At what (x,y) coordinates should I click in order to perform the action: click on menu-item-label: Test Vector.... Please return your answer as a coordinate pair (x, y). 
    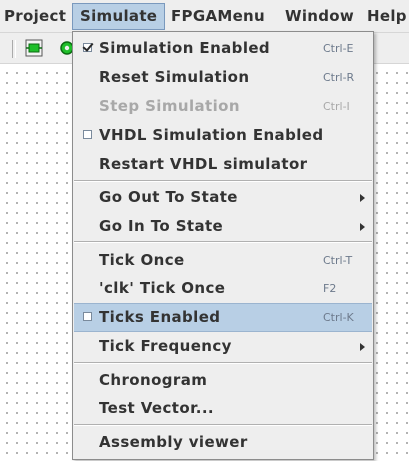
    Looking at the image, I should click on (157, 408).